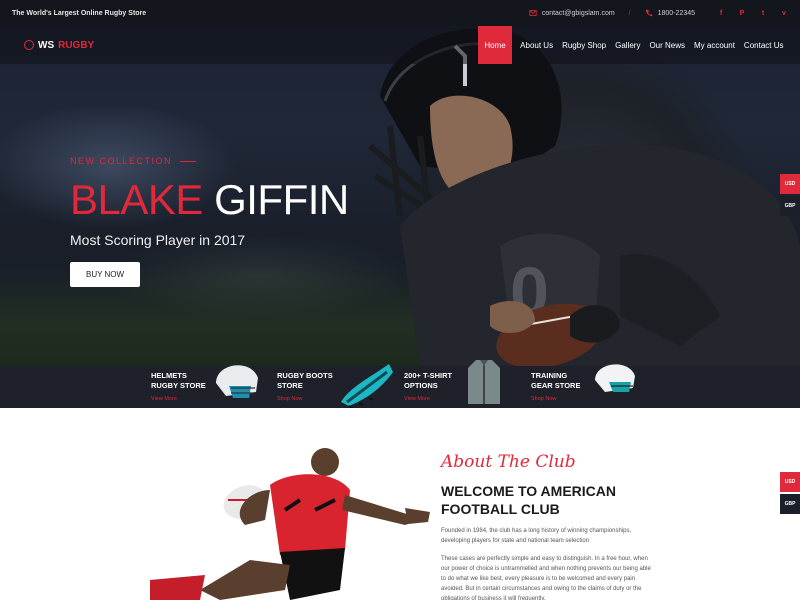 Image resolution: width=800 pixels, height=600 pixels. What do you see at coordinates (290, 385) in the screenshot?
I see `category-title-line2: STORE` at bounding box center [290, 385].